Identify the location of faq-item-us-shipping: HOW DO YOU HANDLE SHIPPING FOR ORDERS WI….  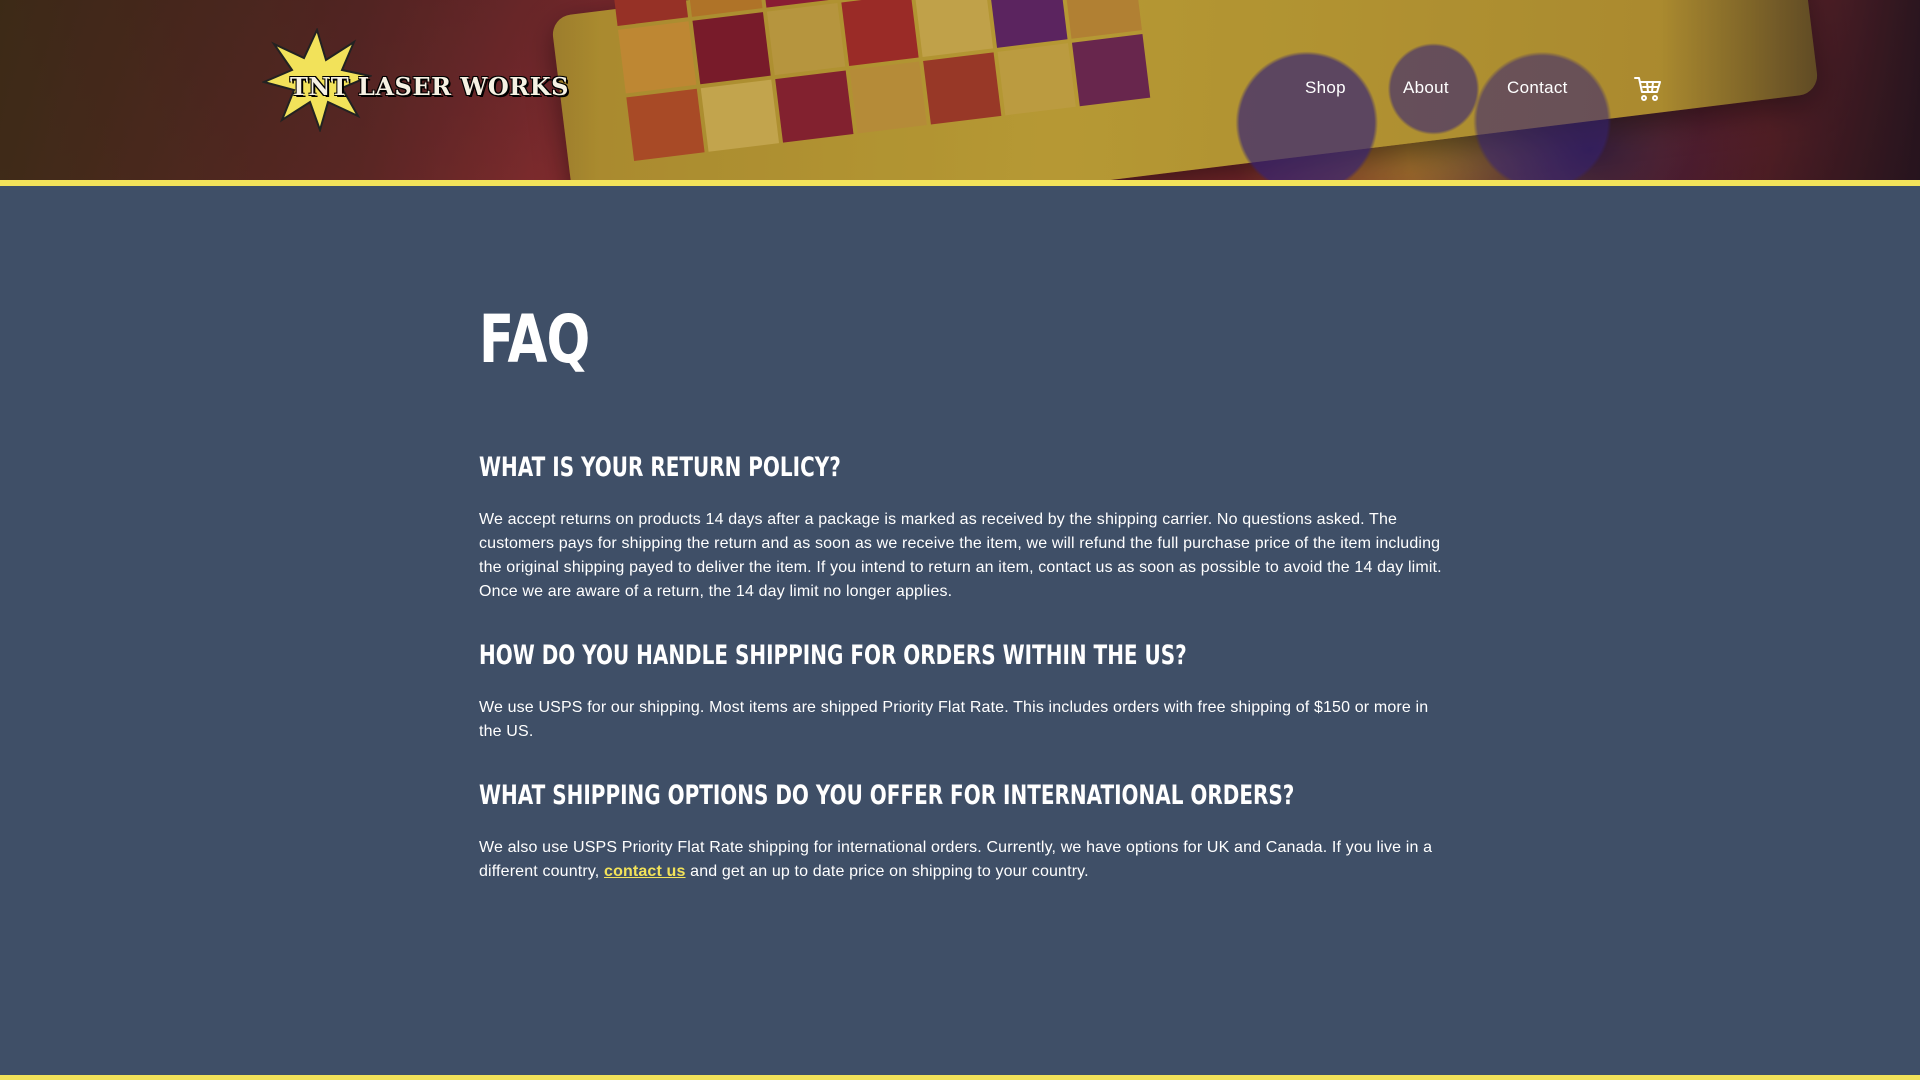
(964, 691).